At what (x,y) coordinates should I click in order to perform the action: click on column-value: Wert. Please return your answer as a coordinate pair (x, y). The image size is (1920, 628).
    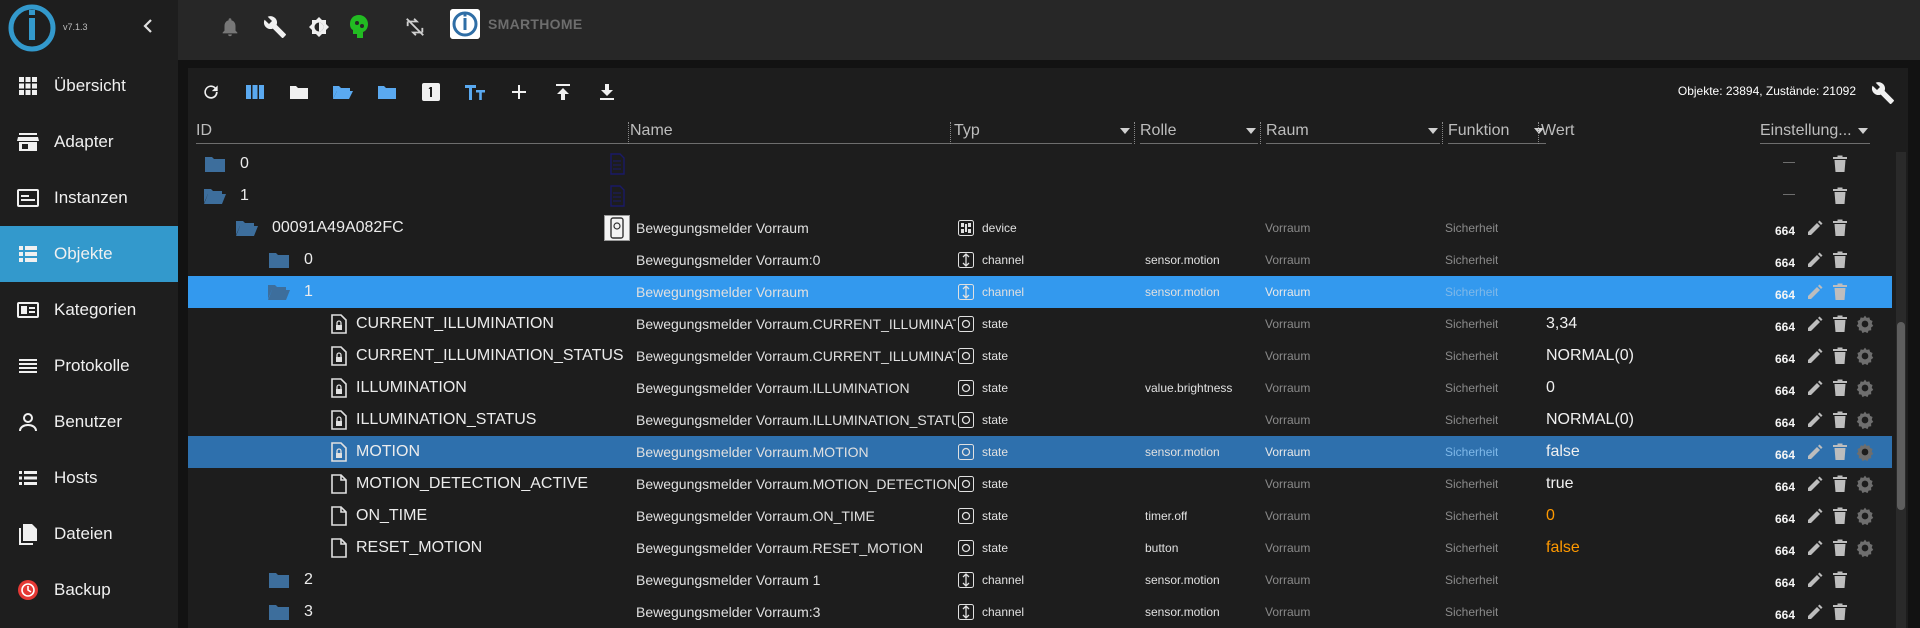
    Looking at the image, I should click on (1651, 133).